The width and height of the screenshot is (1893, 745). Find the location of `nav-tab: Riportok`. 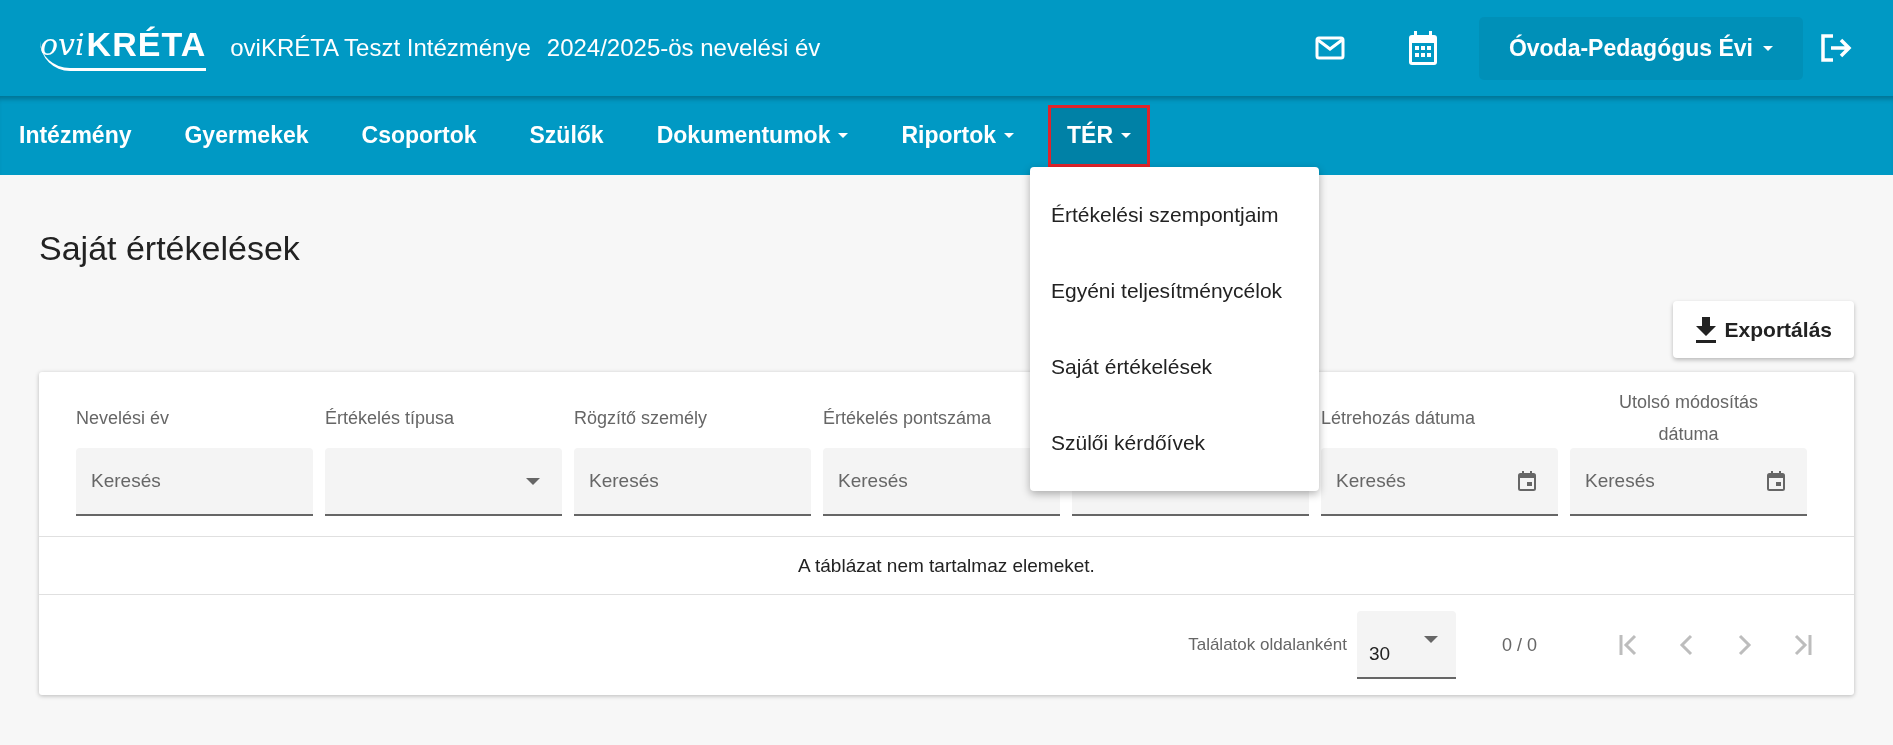

nav-tab: Riportok is located at coordinates (957, 135).